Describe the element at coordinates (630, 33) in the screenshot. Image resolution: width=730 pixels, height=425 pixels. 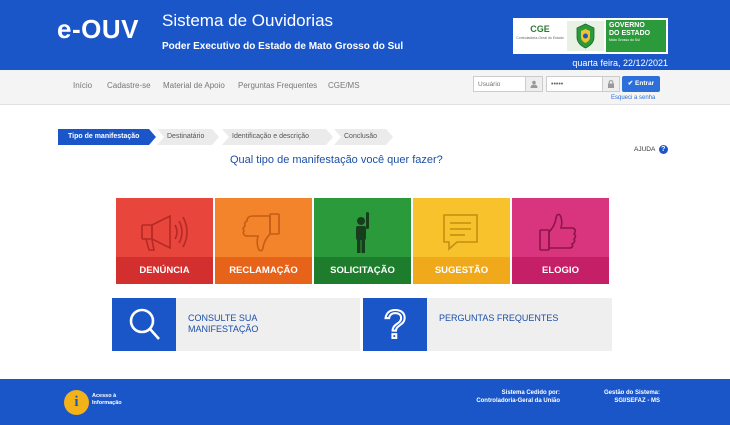
I see `gov-title-2: DO ESTADO` at that location.